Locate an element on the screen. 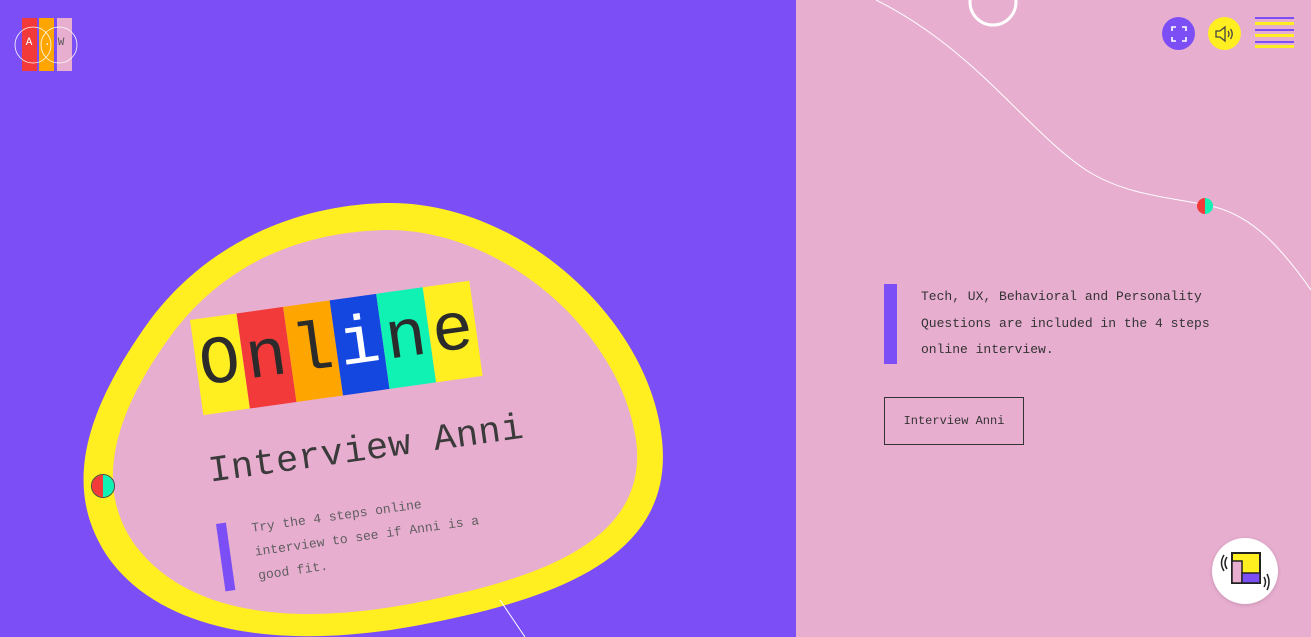  interview-anni-button: Interview Anni is located at coordinates (954, 421).